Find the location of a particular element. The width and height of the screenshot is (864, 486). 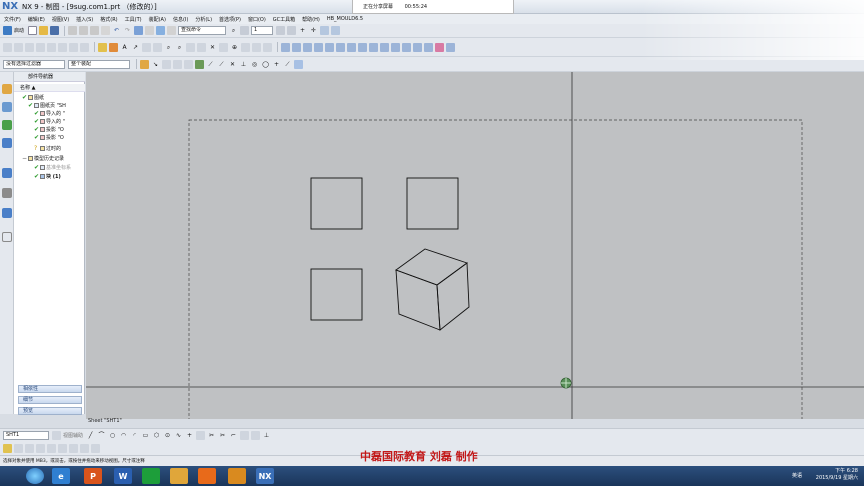

shaded-icon is located at coordinates (285, 47).